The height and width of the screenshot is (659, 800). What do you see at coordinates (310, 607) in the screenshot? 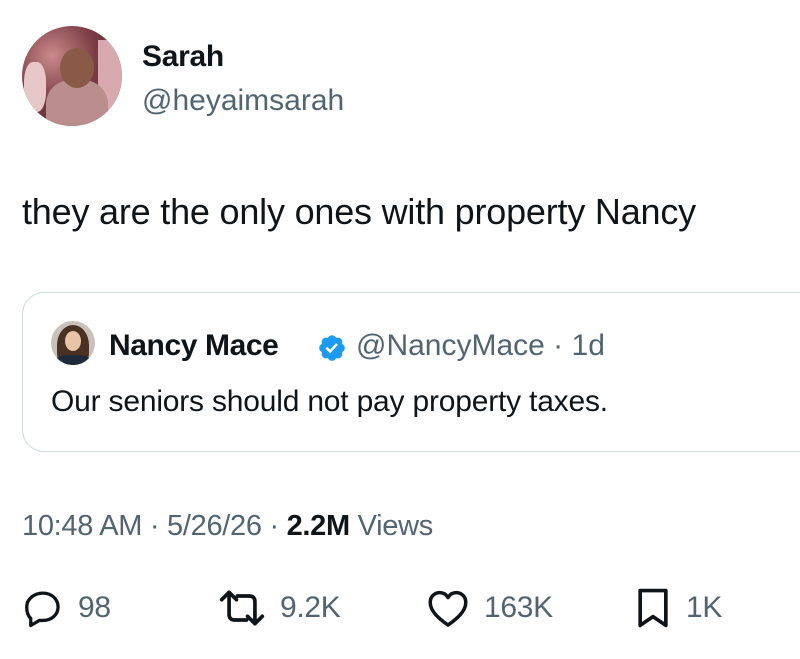
I see `repost-count: 9.2K` at bounding box center [310, 607].